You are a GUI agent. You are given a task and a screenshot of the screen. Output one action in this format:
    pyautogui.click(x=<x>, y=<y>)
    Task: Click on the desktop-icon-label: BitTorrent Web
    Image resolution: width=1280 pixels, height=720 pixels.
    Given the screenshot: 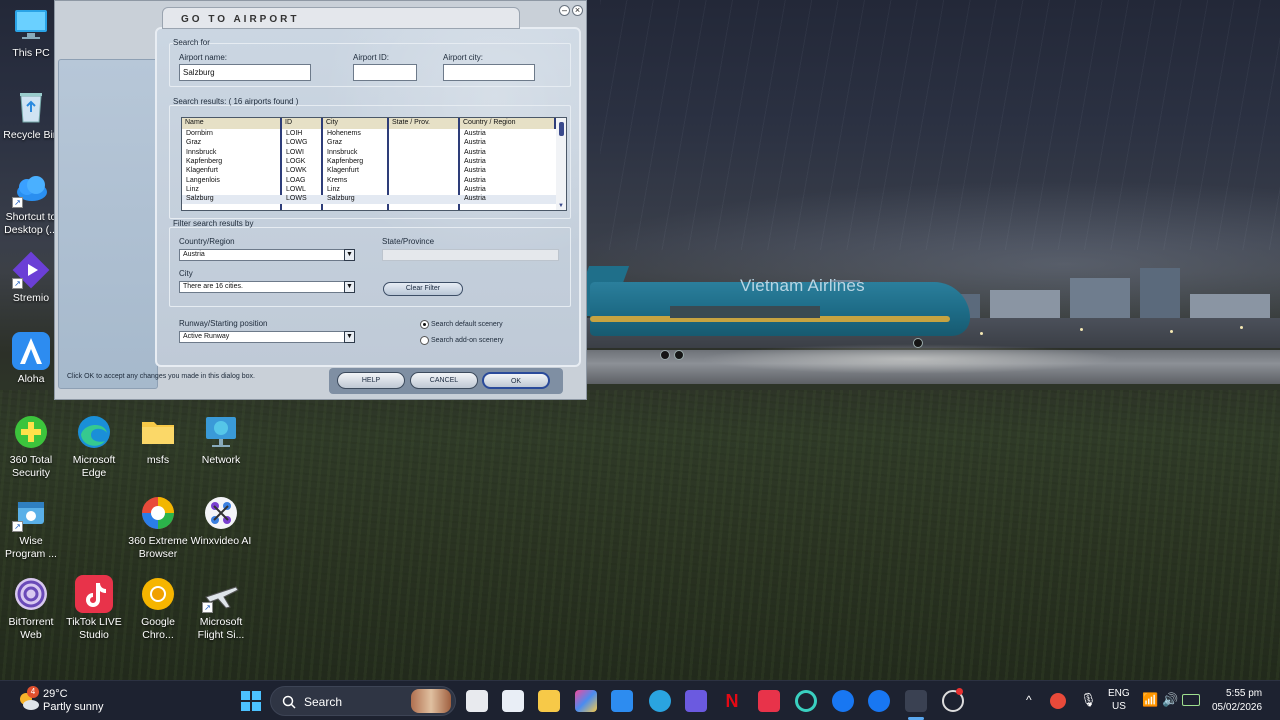 What is the action you would take?
    pyautogui.click(x=31, y=628)
    